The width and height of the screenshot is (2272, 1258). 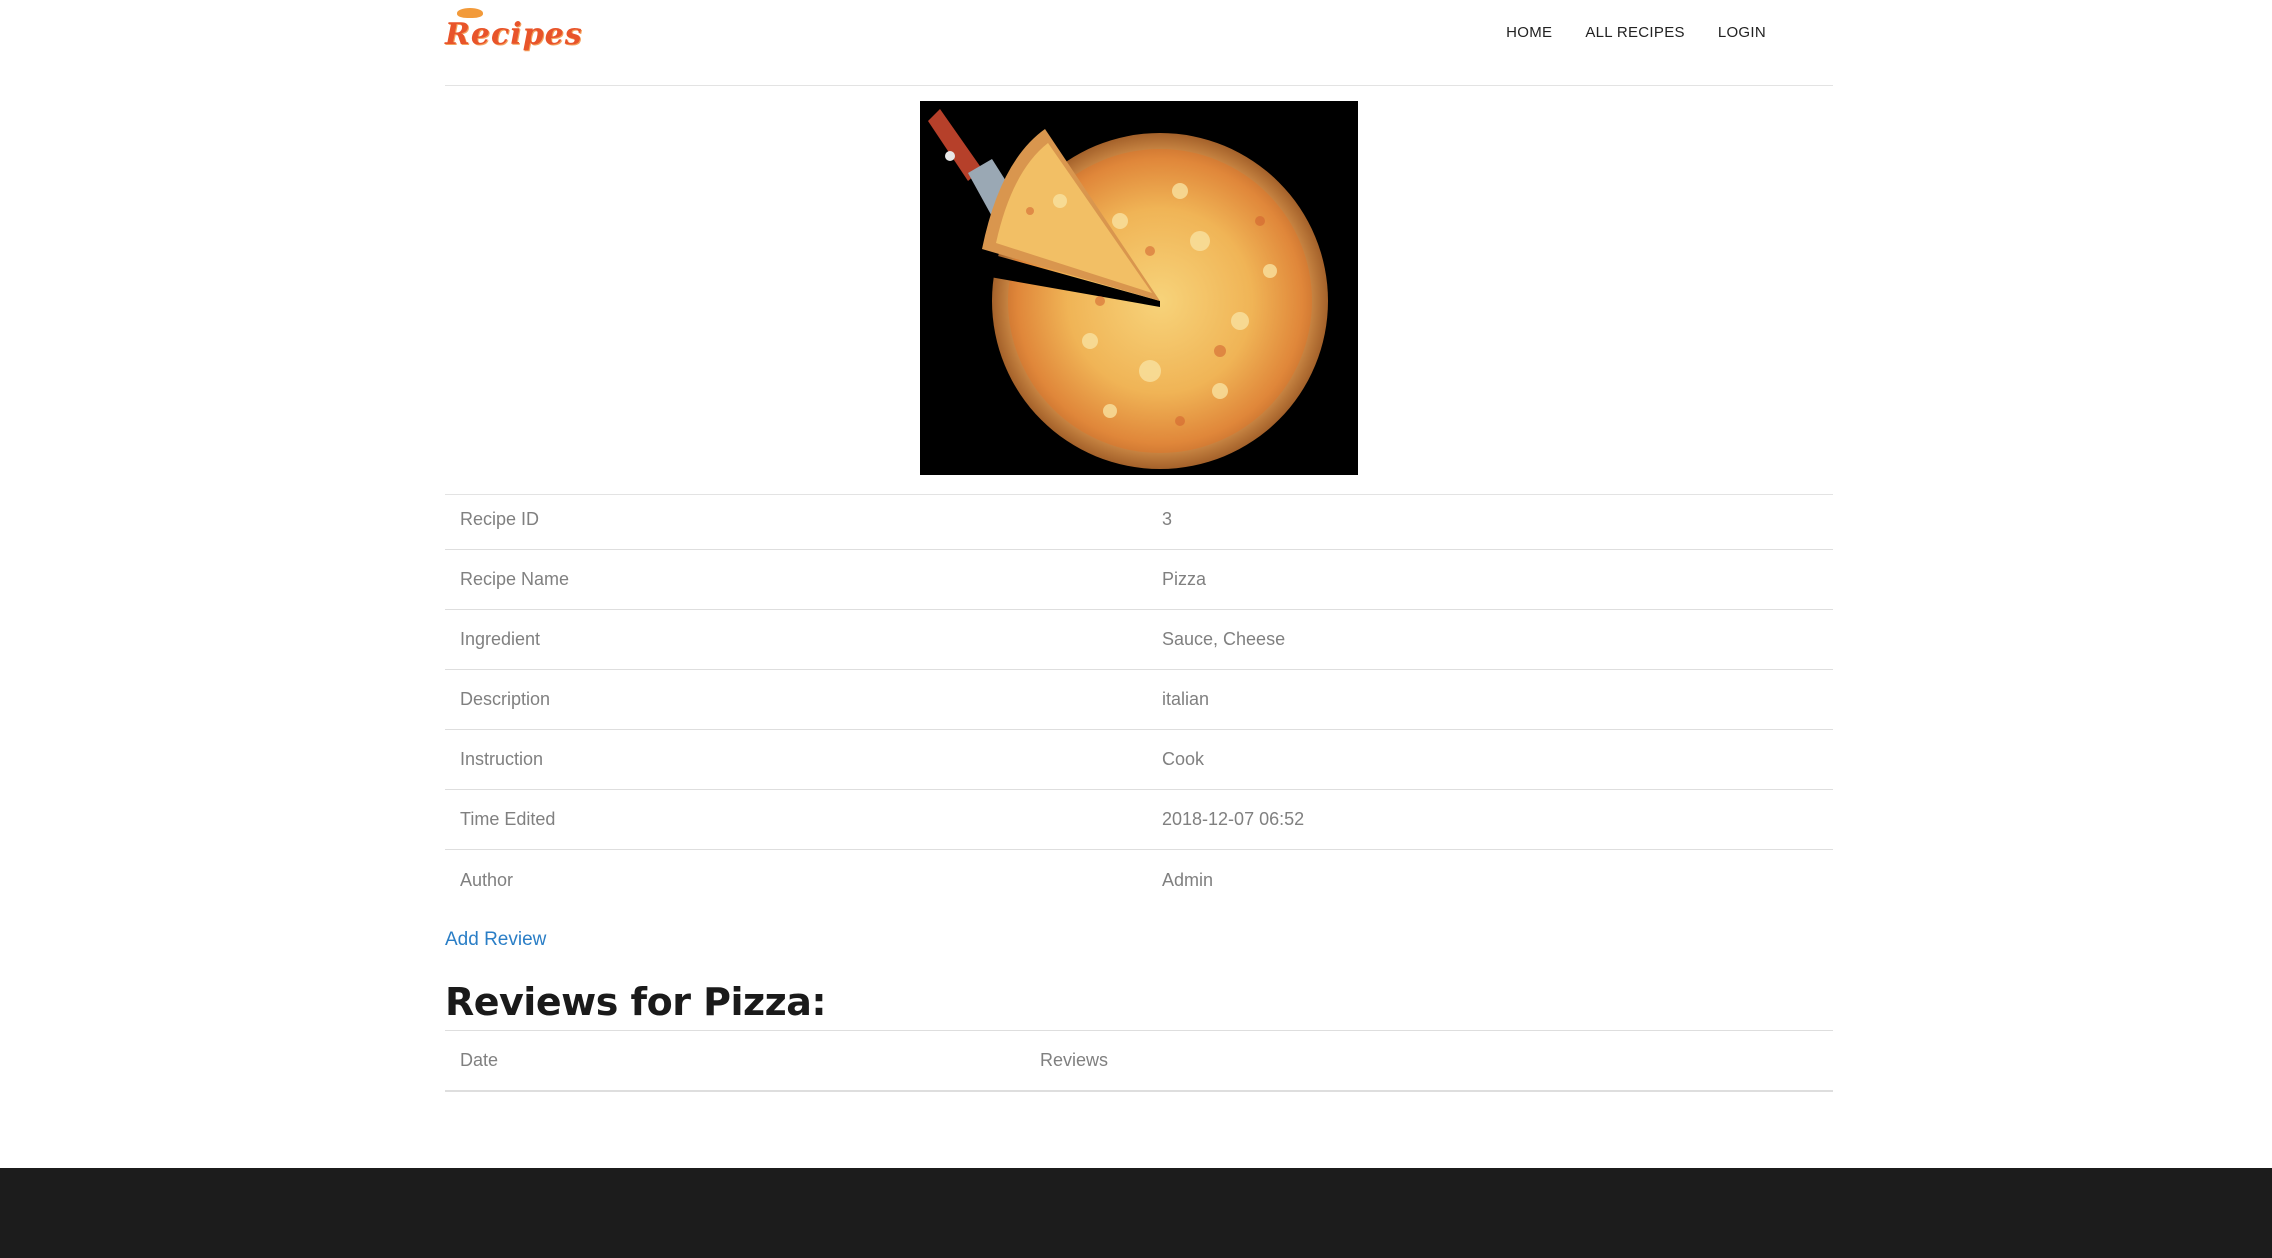 I want to click on reviews-table: Date Reviews, so click(x=1139, y=1061).